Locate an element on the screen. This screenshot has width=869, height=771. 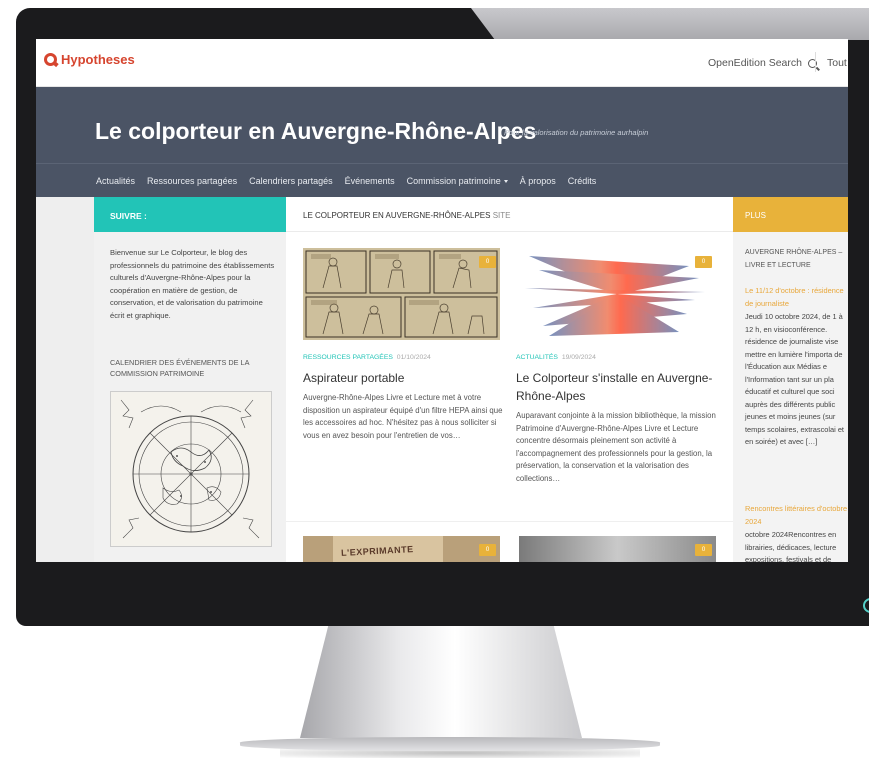
power-icon is located at coordinates (866, 605).